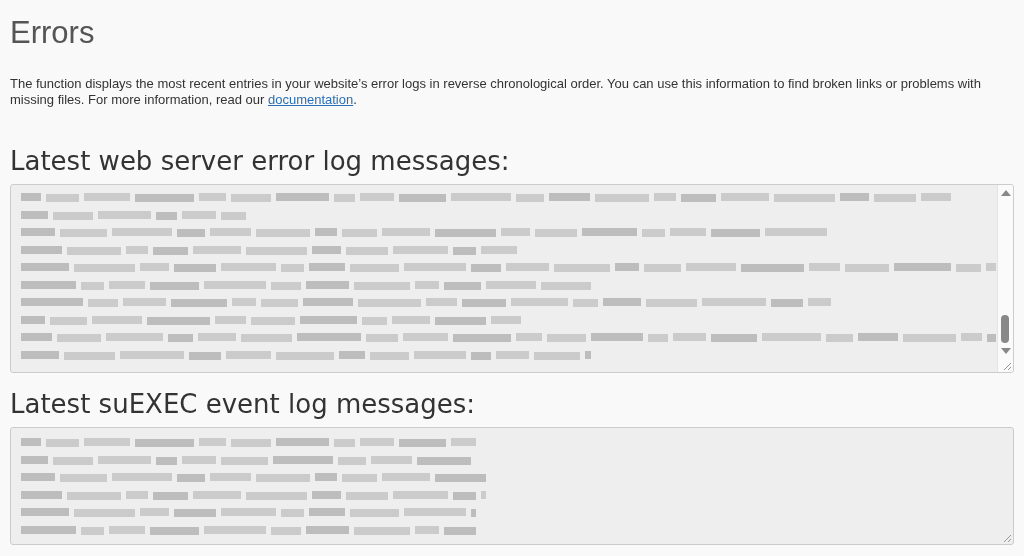 The width and height of the screenshot is (1024, 556). I want to click on page-title: Errors, so click(53, 33).